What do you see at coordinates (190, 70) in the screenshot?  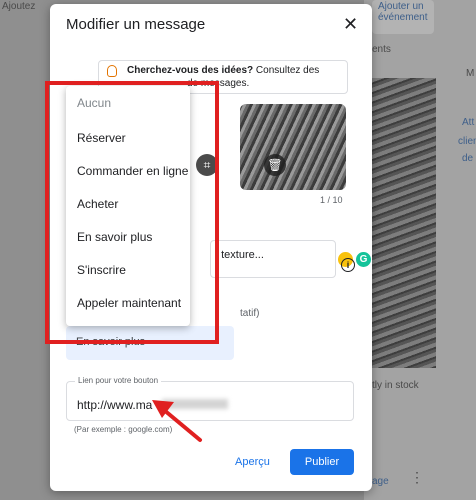 I see `tip-bold-text: Cherchez-vous des idées?` at bounding box center [190, 70].